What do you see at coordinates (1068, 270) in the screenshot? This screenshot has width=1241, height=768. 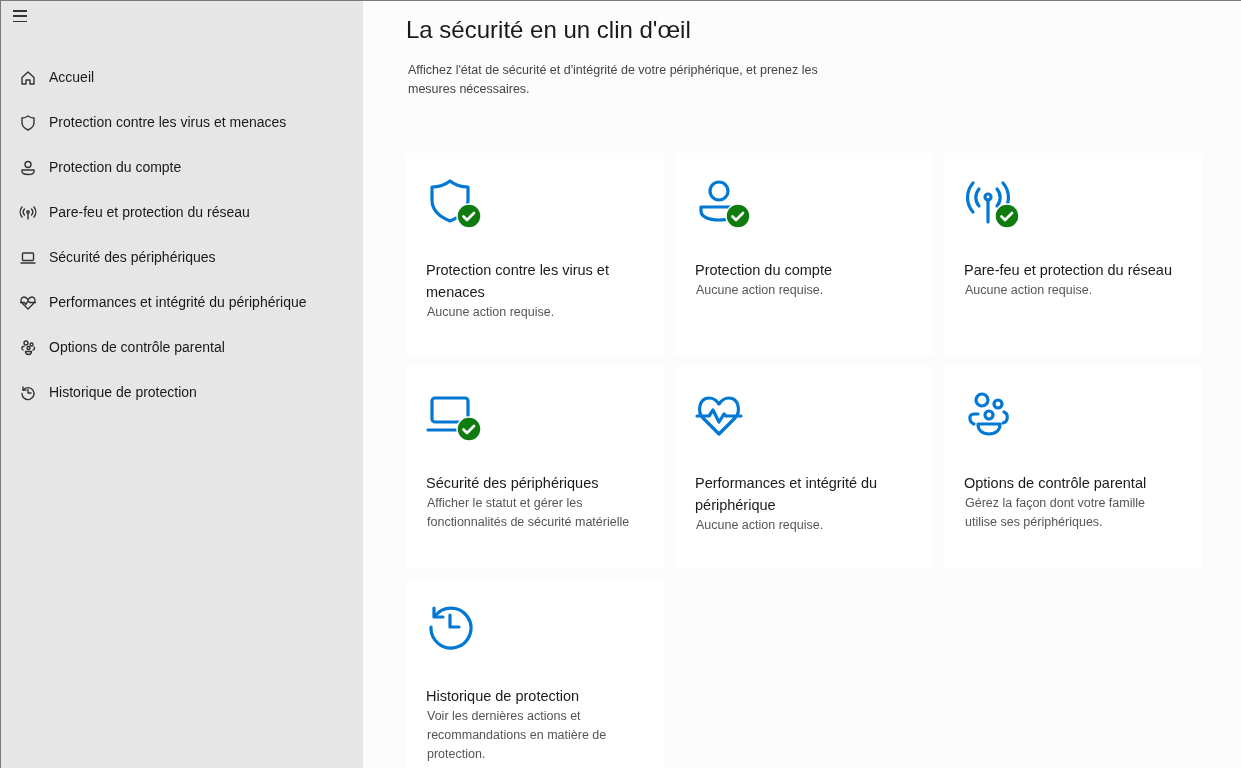 I see `tile-title: Pare-feu et protection du réseau` at bounding box center [1068, 270].